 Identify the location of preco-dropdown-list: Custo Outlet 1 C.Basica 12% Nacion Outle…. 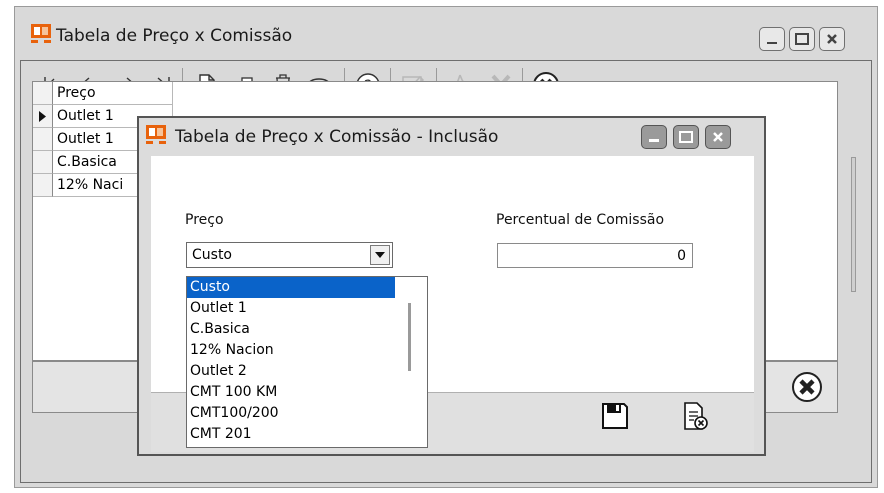
(307, 362).